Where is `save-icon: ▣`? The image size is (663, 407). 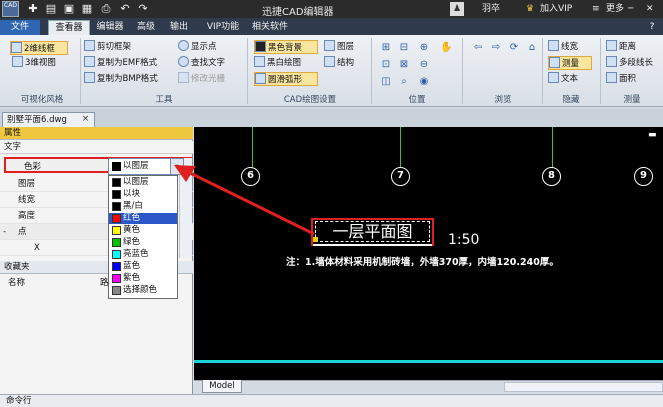 save-icon: ▣ is located at coordinates (69, 9).